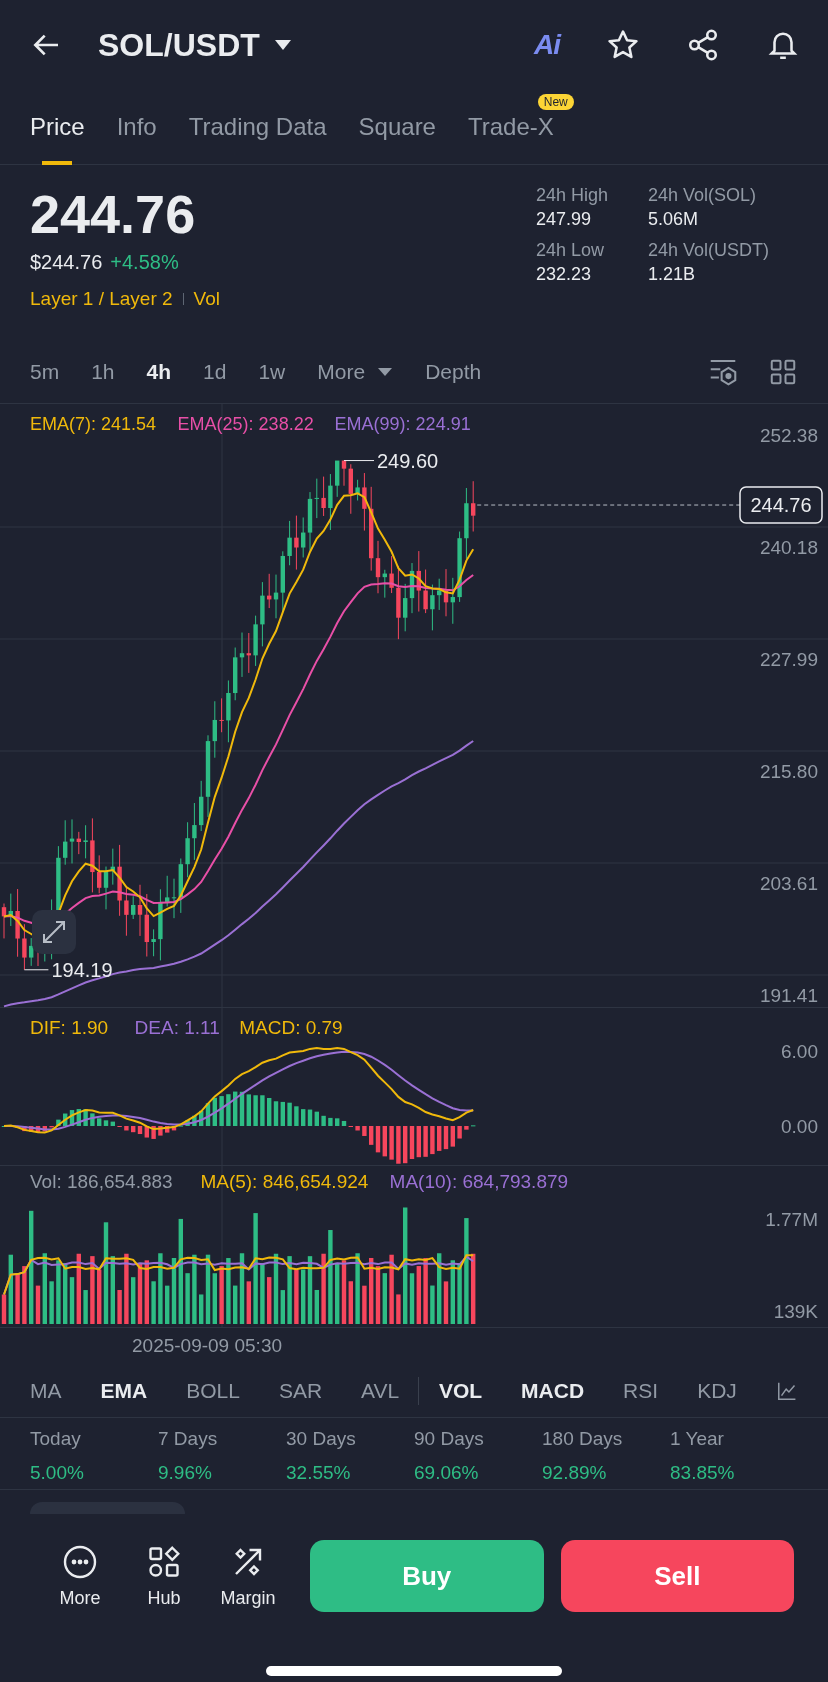 This screenshot has height=1682, width=828. What do you see at coordinates (453, 371) in the screenshot?
I see `interval-option: Depth` at bounding box center [453, 371].